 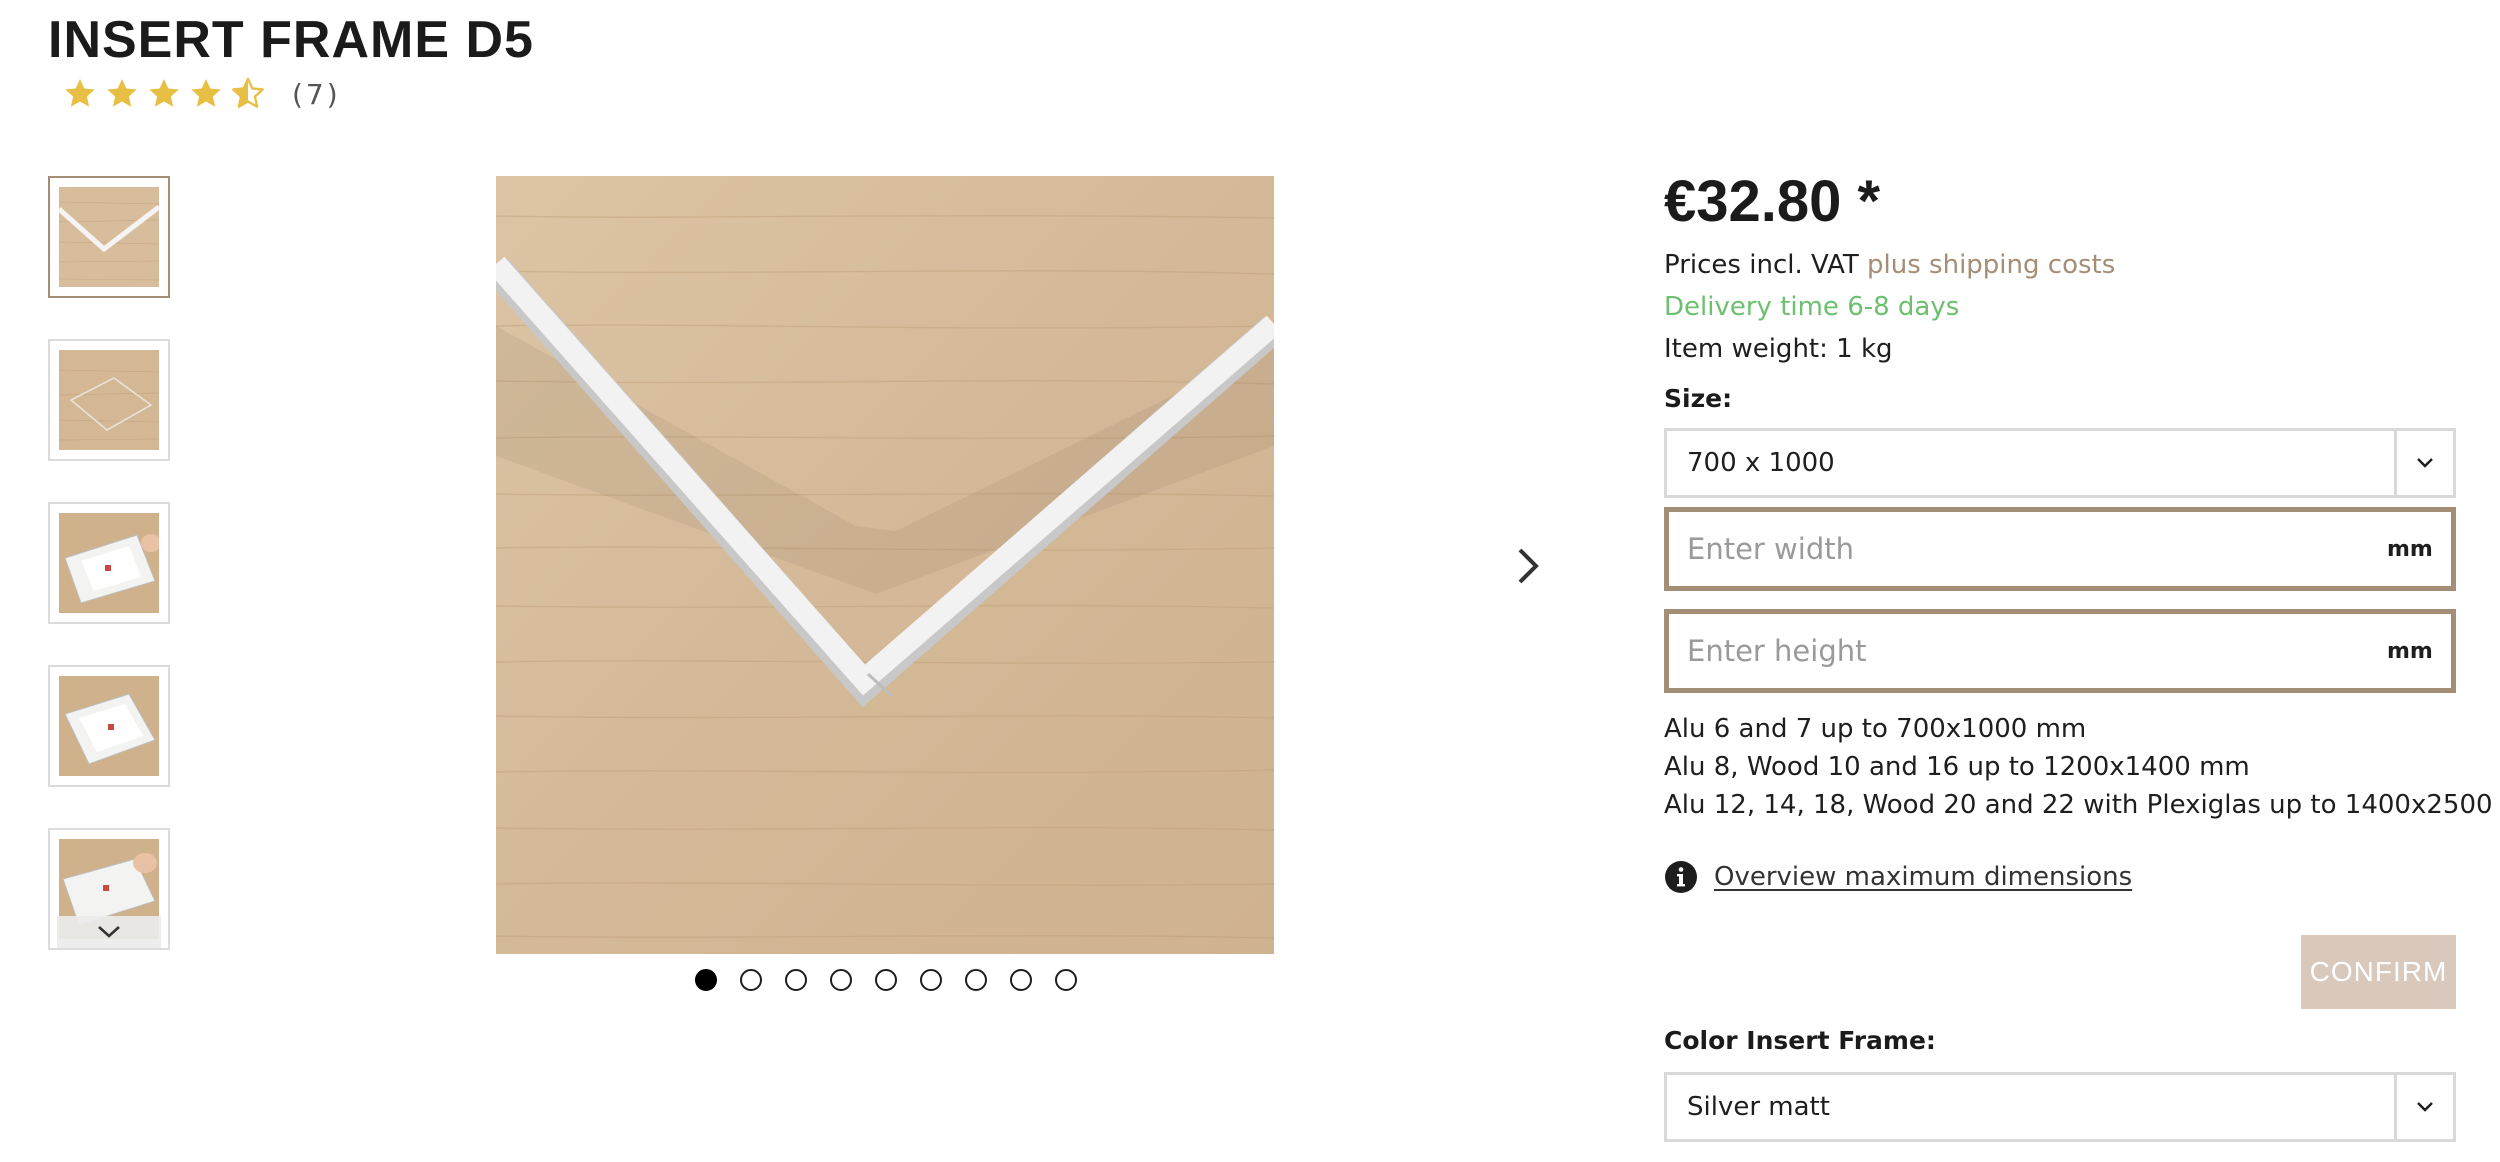 What do you see at coordinates (2060, 463) in the screenshot?
I see `size-select: 700 x 1000` at bounding box center [2060, 463].